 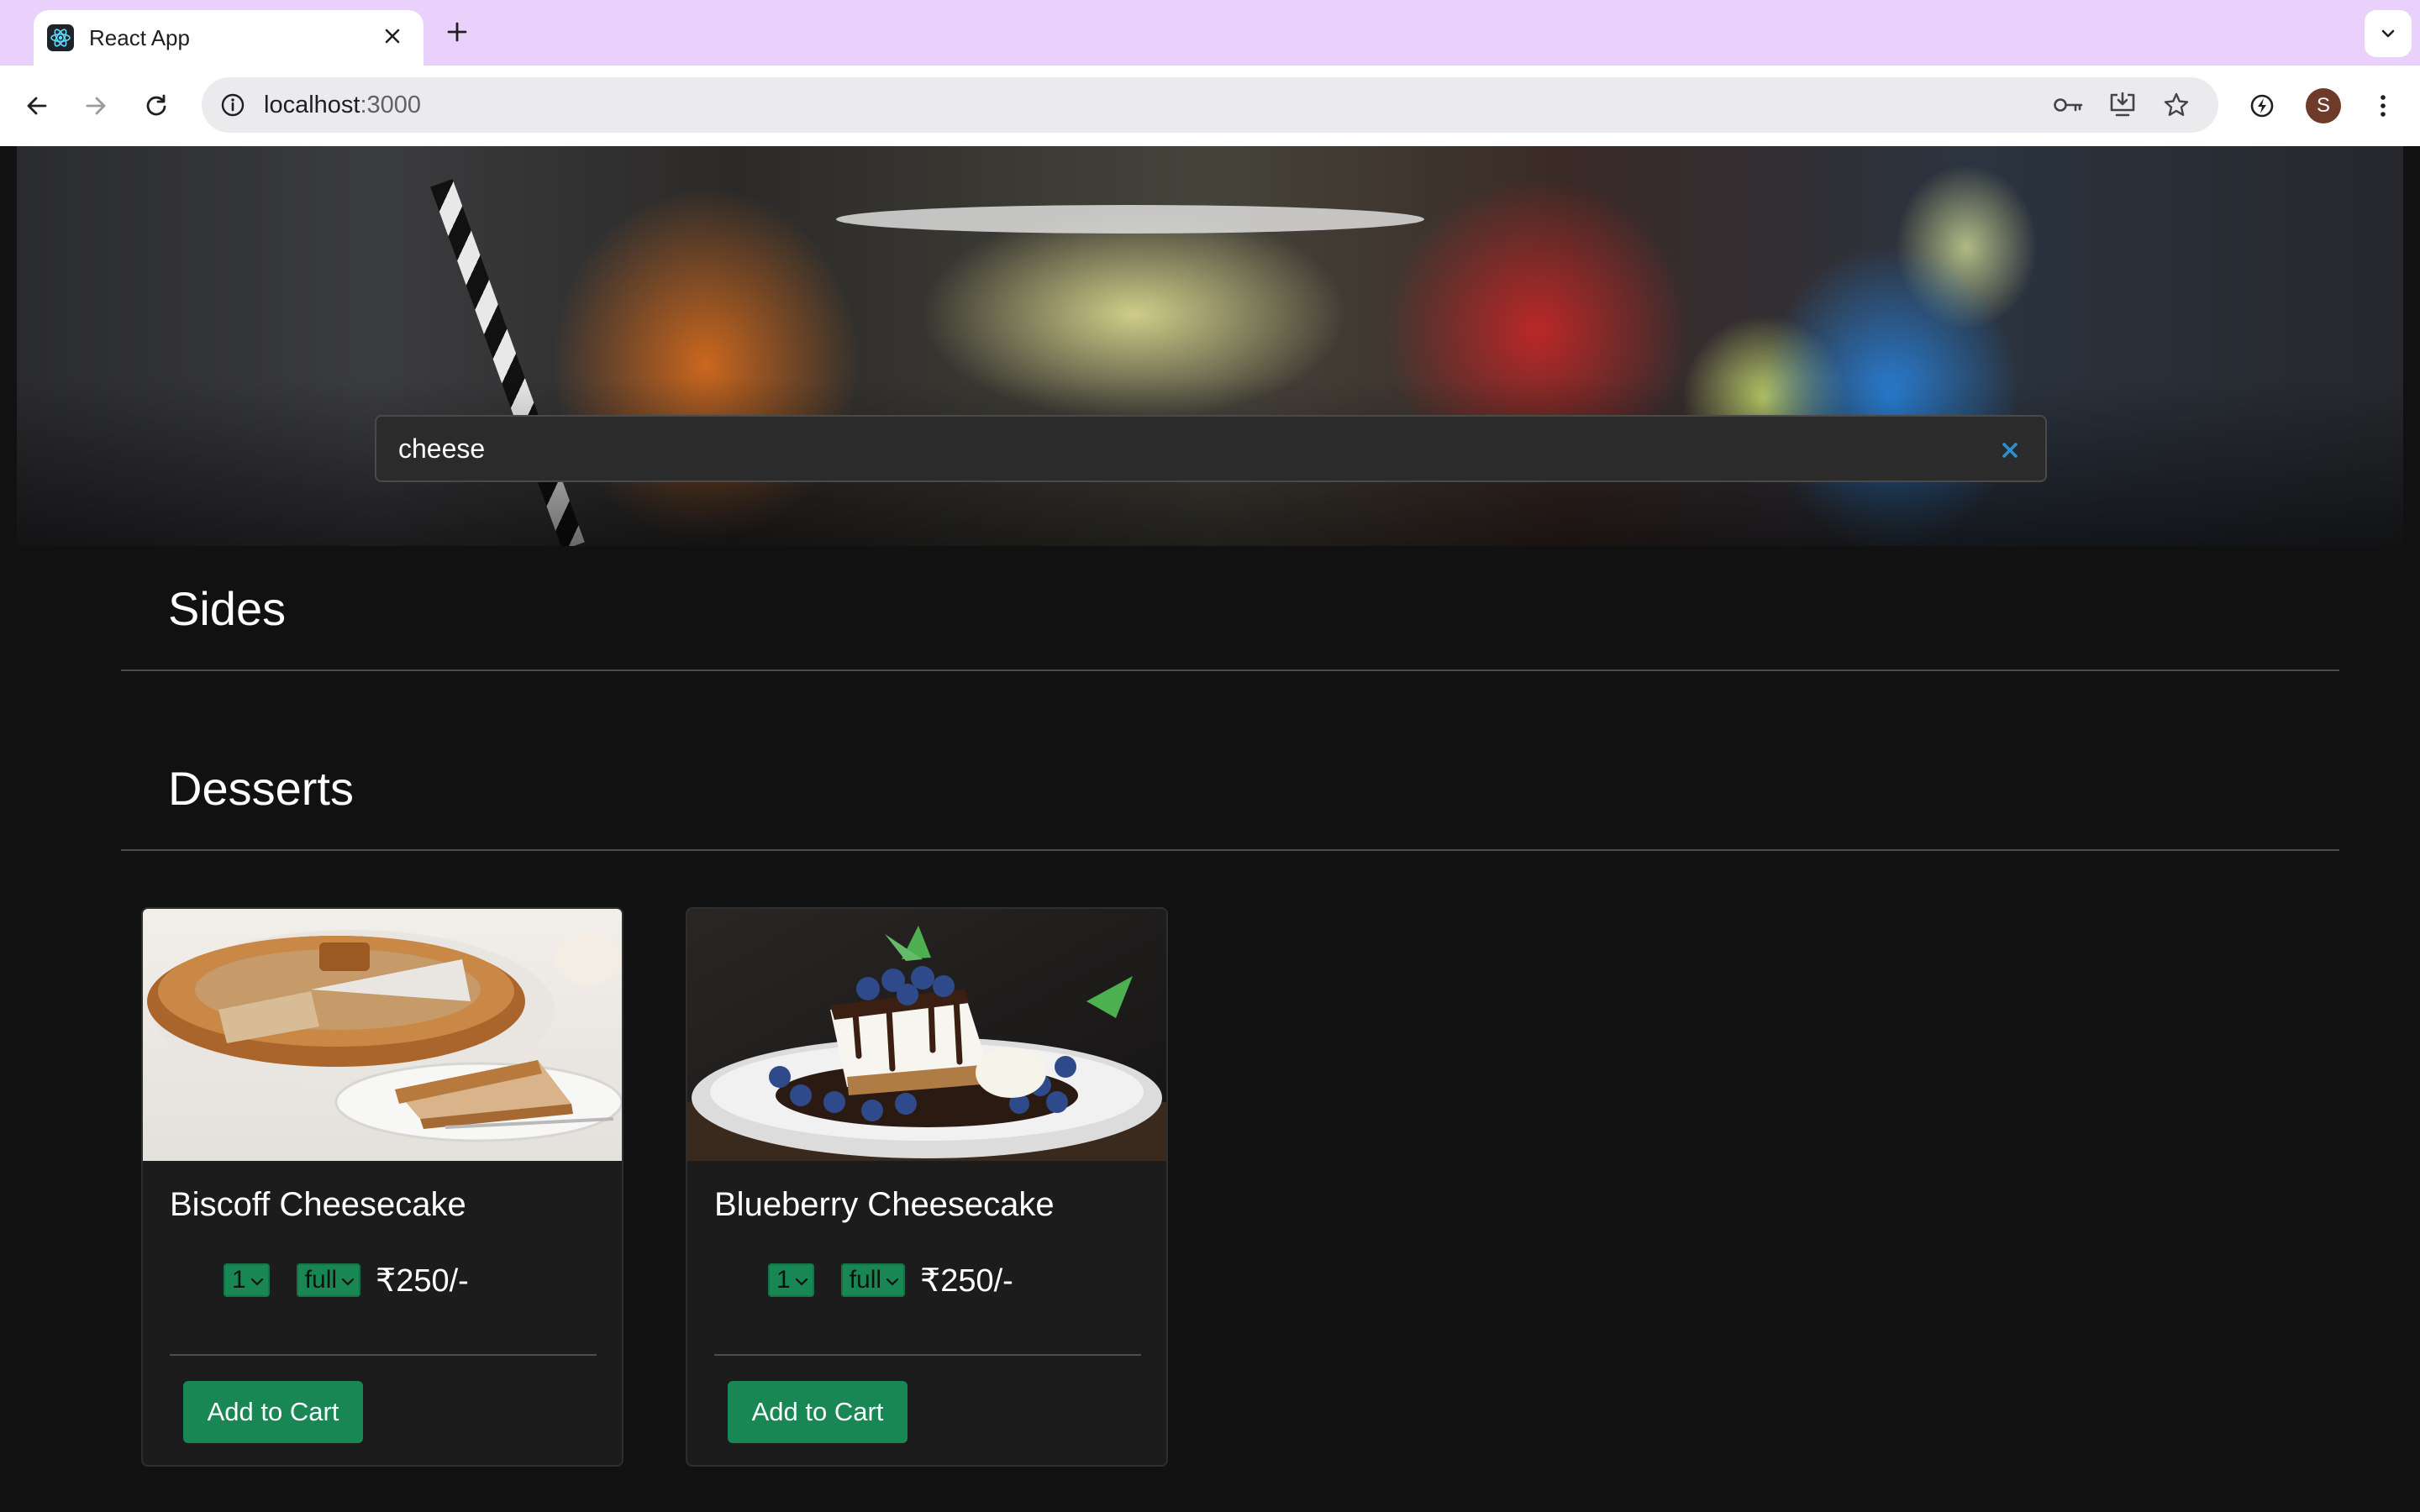 What do you see at coordinates (233, 105) in the screenshot?
I see `site-info-icon` at bounding box center [233, 105].